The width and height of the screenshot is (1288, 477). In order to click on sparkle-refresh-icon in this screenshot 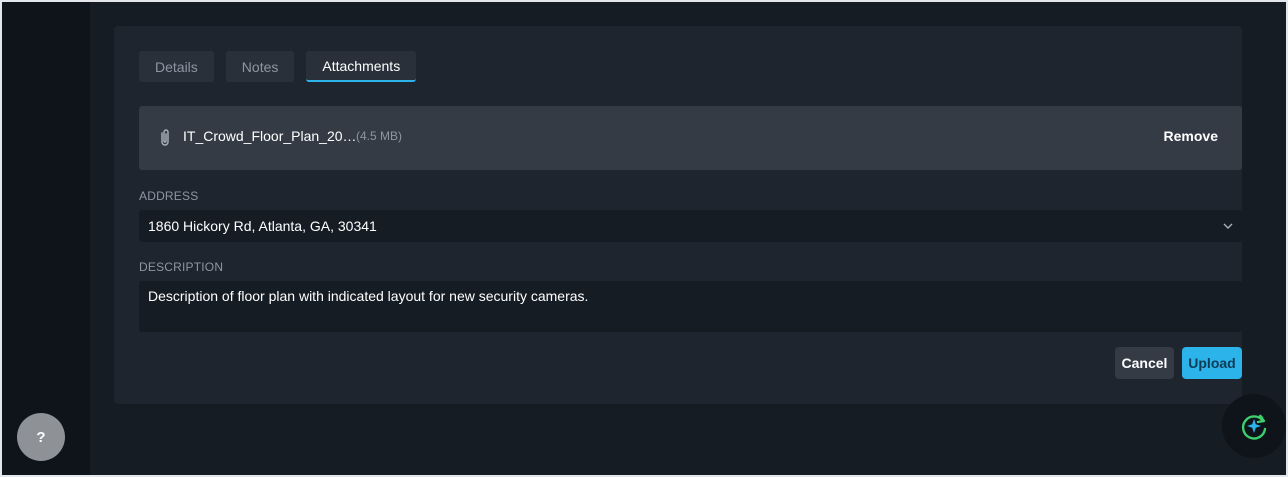, I will do `click(1254, 427)`.